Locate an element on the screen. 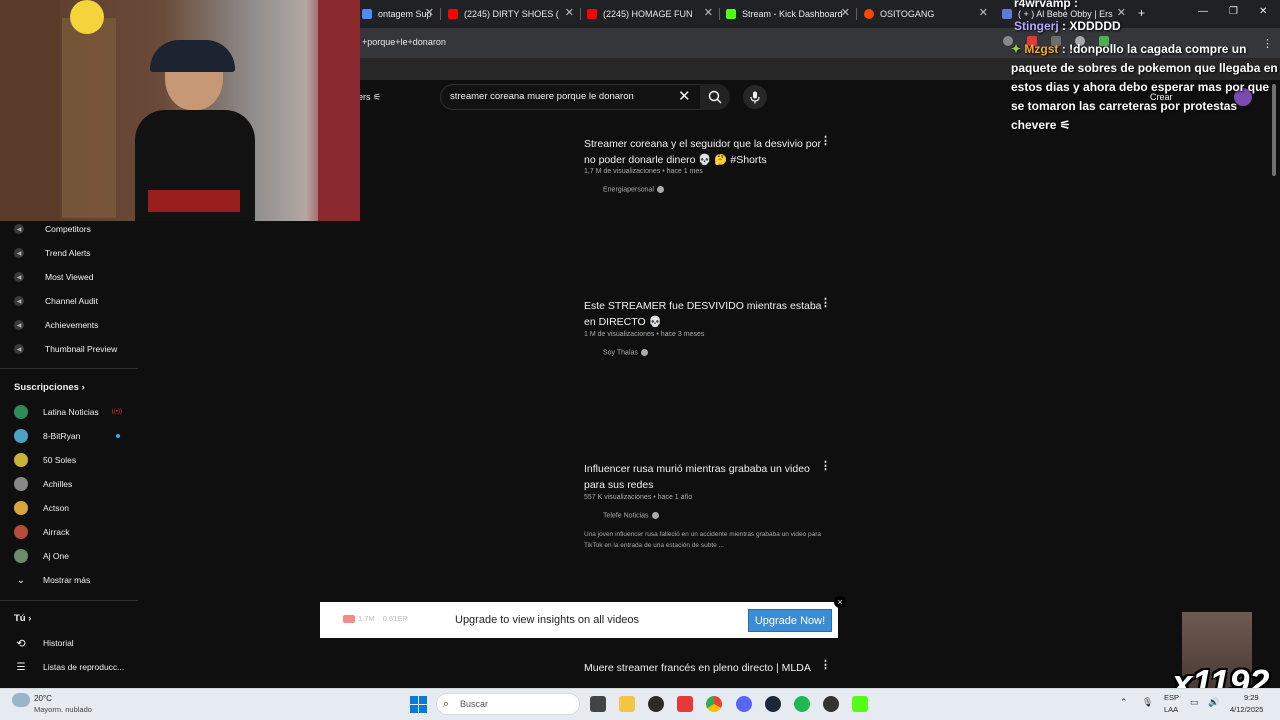 The image size is (1280, 720). tab-homage: (2245) HOMAGE FUN ✕ is located at coordinates (650, 14).